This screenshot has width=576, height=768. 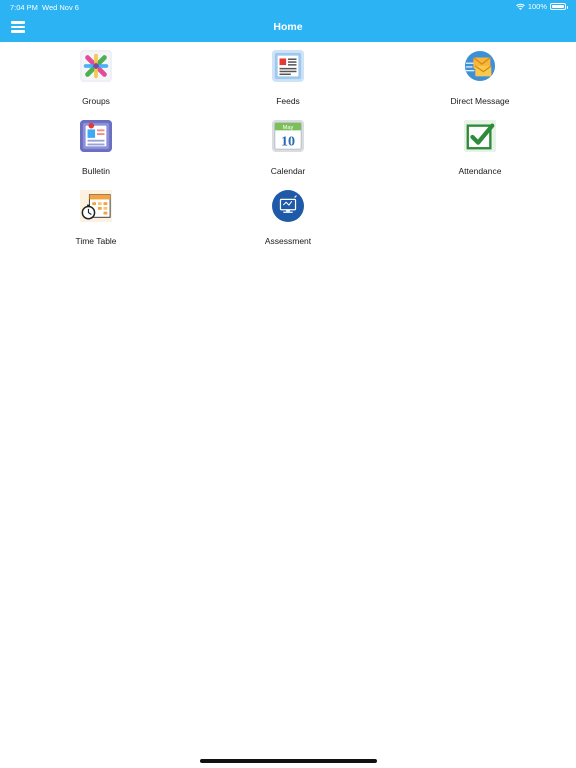 I want to click on groups-icon, so click(x=96, y=66).